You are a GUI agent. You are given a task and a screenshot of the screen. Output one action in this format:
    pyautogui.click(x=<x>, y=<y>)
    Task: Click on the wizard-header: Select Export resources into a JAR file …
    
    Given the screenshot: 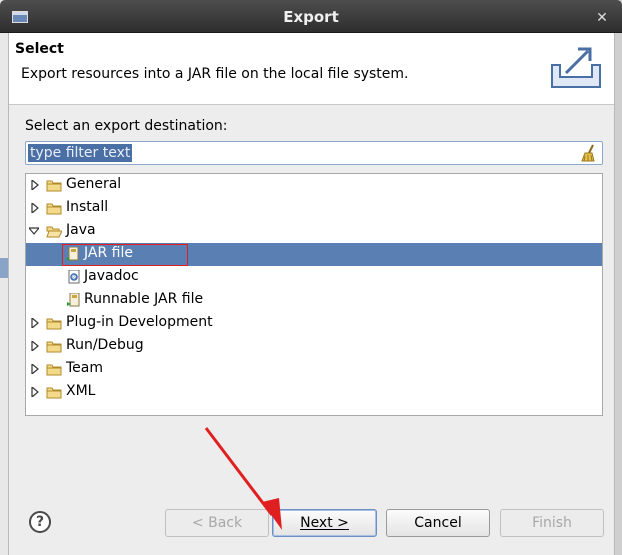 What is the action you would take?
    pyautogui.click(x=311, y=69)
    